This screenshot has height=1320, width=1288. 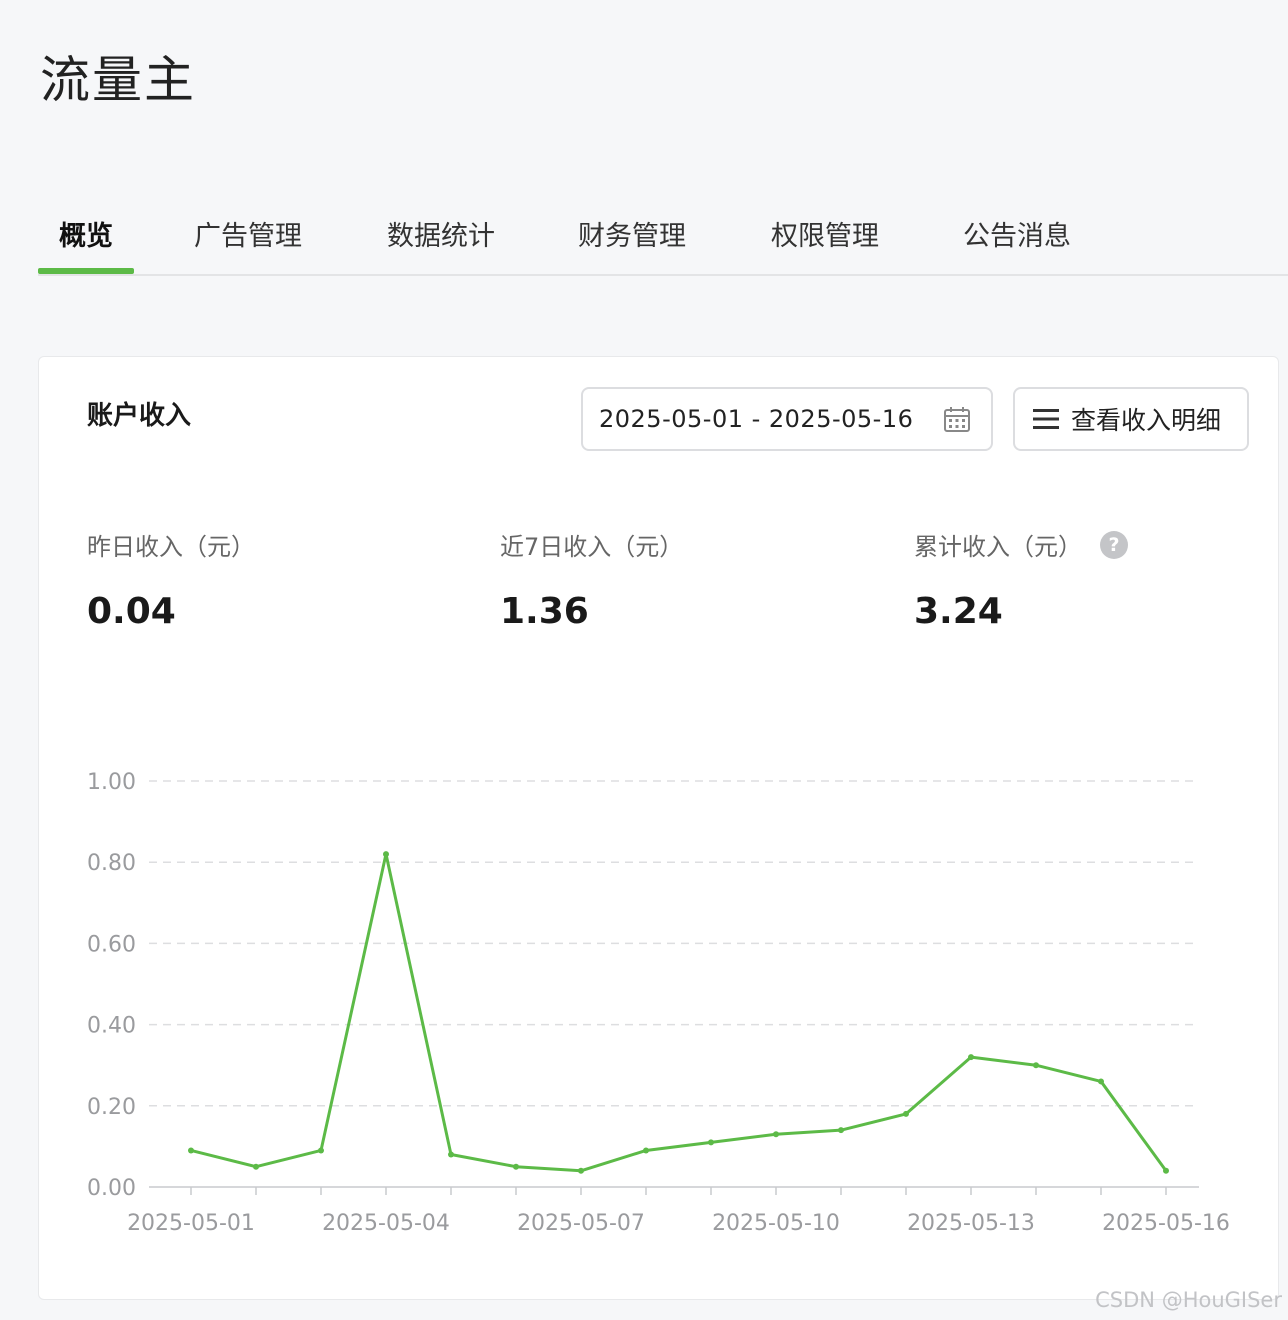 I want to click on tab-overview: 概览, so click(x=86, y=233).